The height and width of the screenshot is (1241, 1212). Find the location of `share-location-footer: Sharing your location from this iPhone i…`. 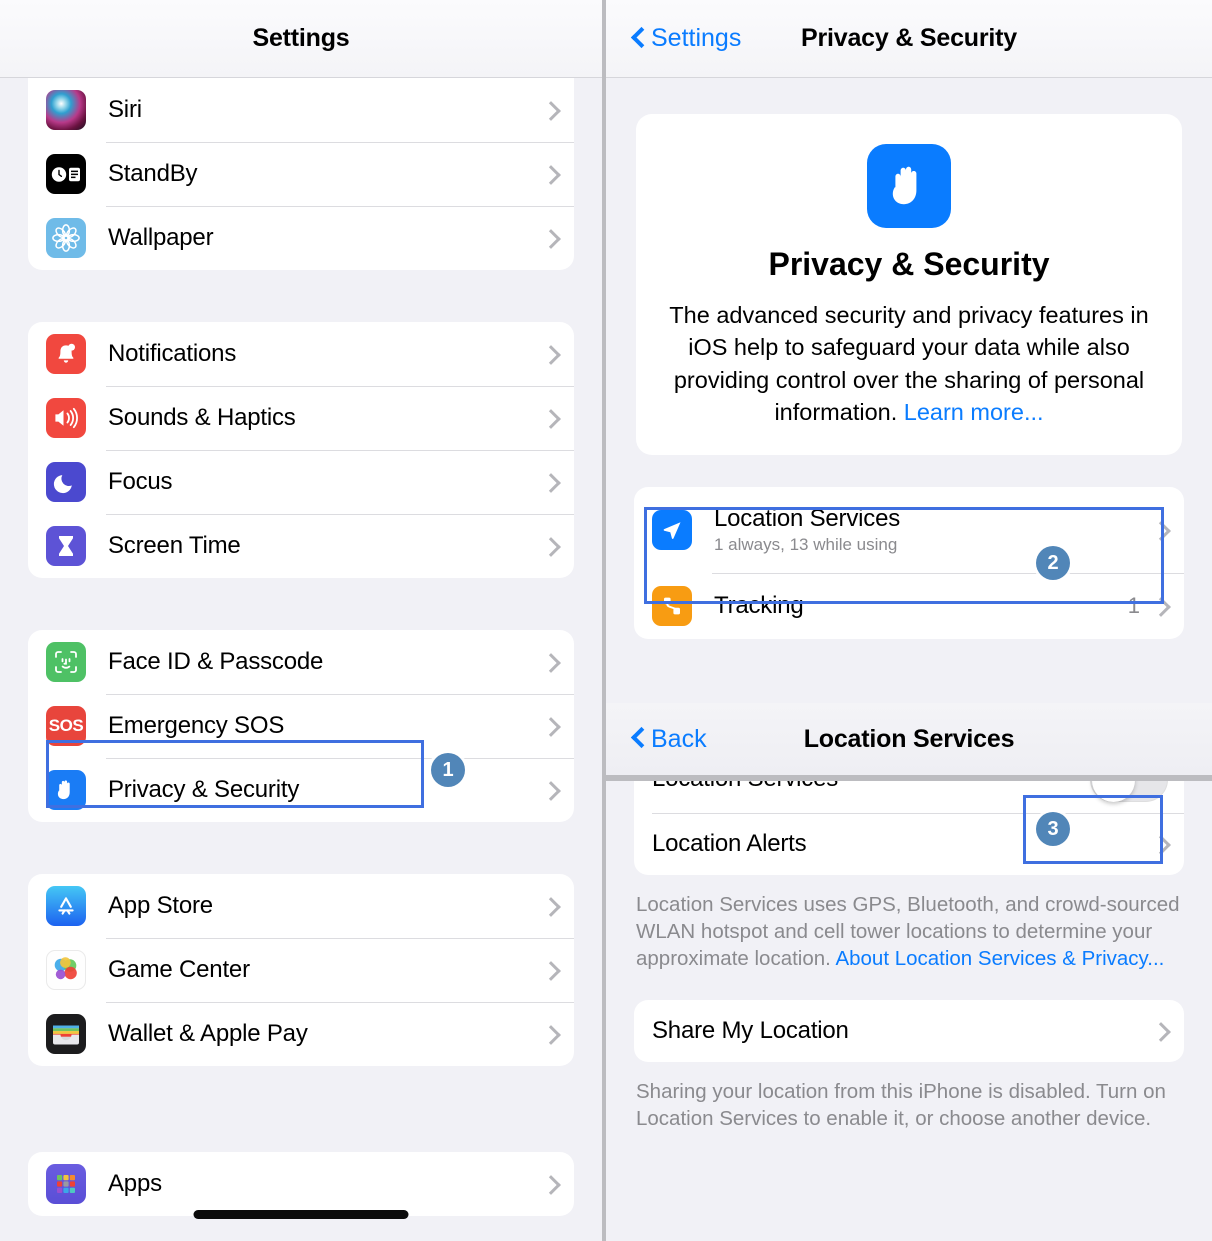

share-location-footer: Sharing your location from this iPhone i… is located at coordinates (901, 1105).